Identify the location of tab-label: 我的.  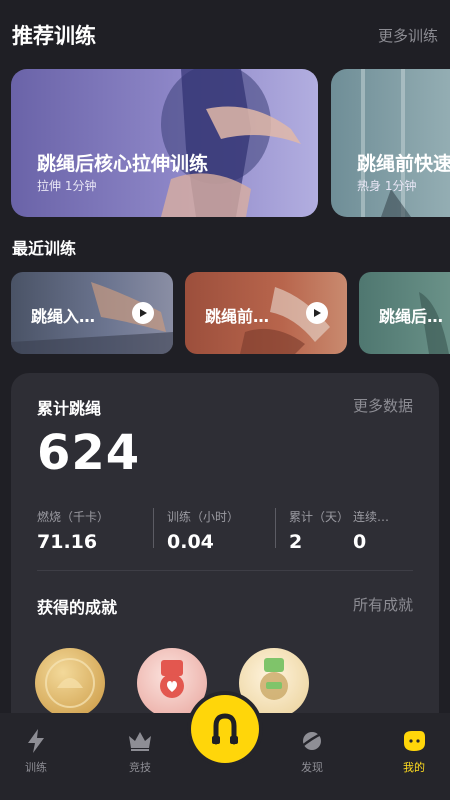
(414, 767).